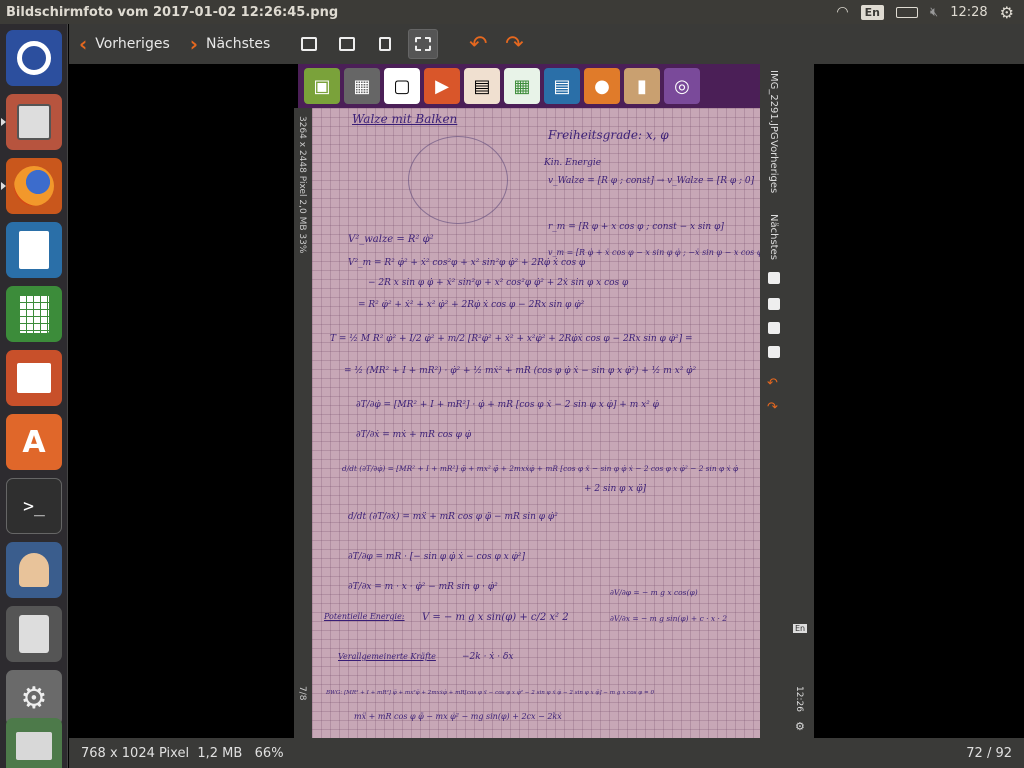 This screenshot has height=768, width=1024. Describe the element at coordinates (414, 435) in the screenshot. I see `note-d2: ∂T/∂ẋ = mẋ + mR cos φ φ̇` at that location.